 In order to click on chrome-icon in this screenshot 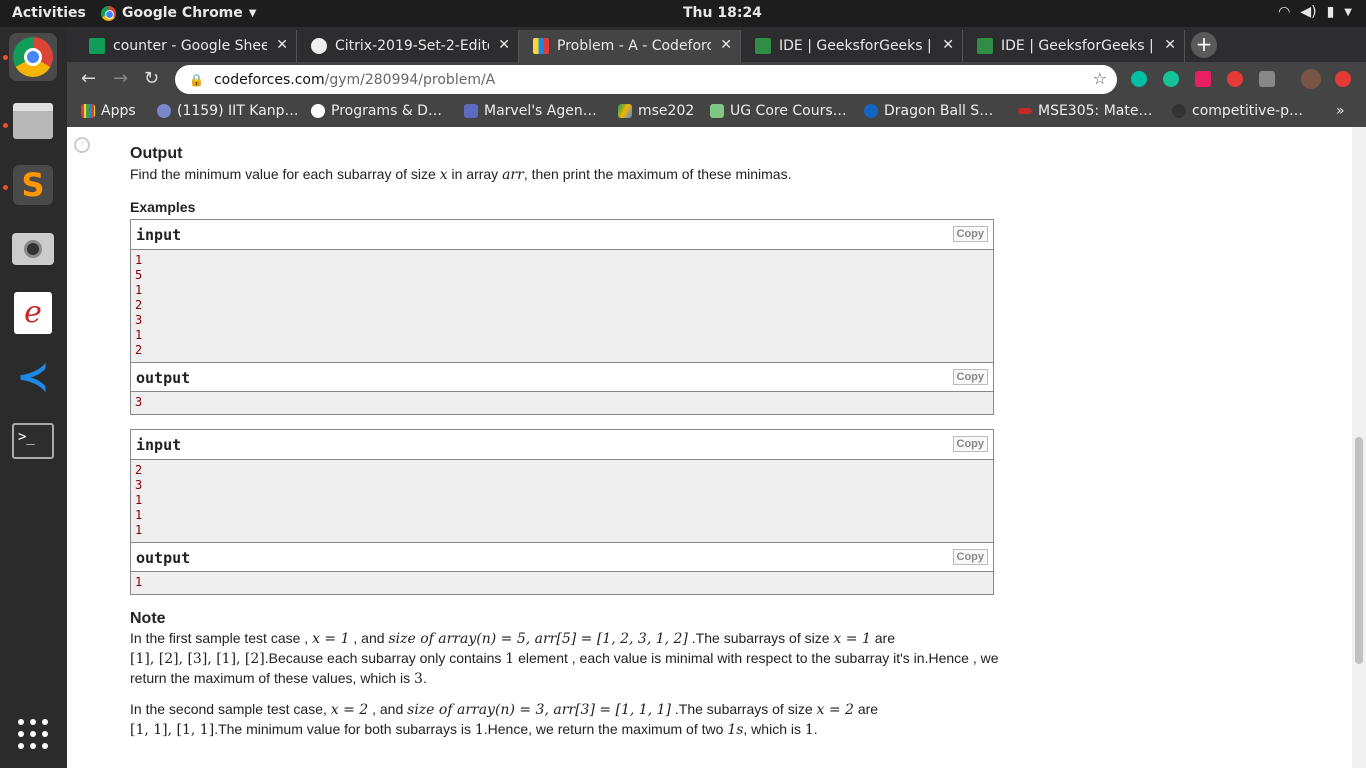, I will do `click(108, 13)`.